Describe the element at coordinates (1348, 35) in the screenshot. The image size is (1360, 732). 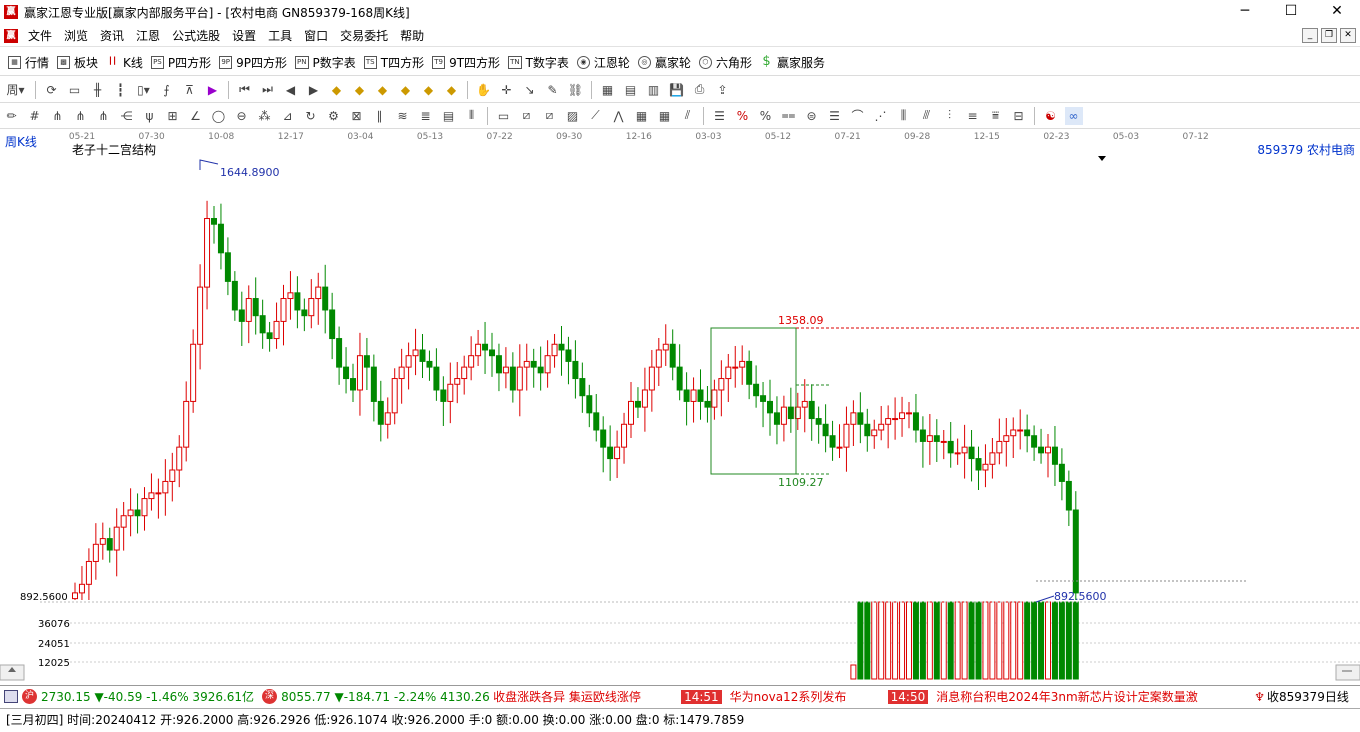
I see `mdi-close-button: ✕` at that location.